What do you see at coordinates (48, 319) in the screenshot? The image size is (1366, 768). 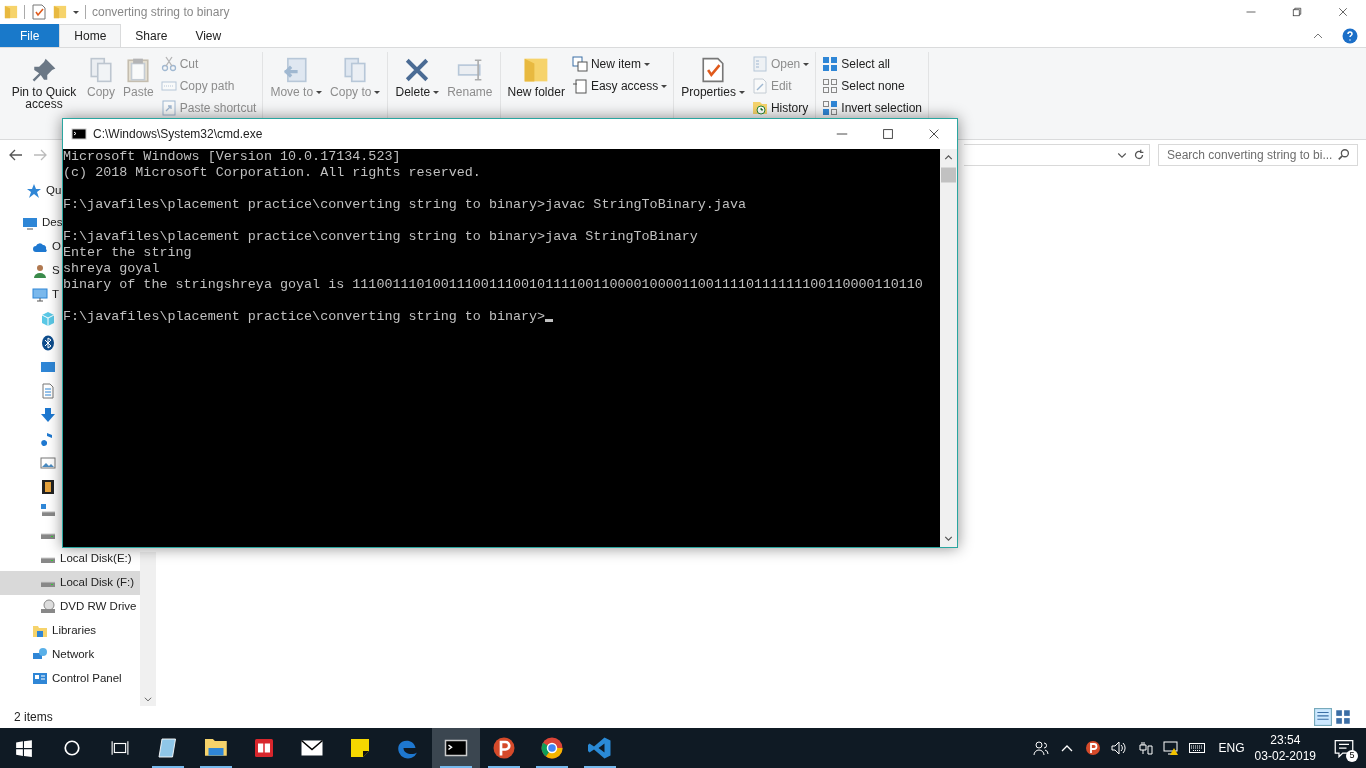 I see `cube-icon` at bounding box center [48, 319].